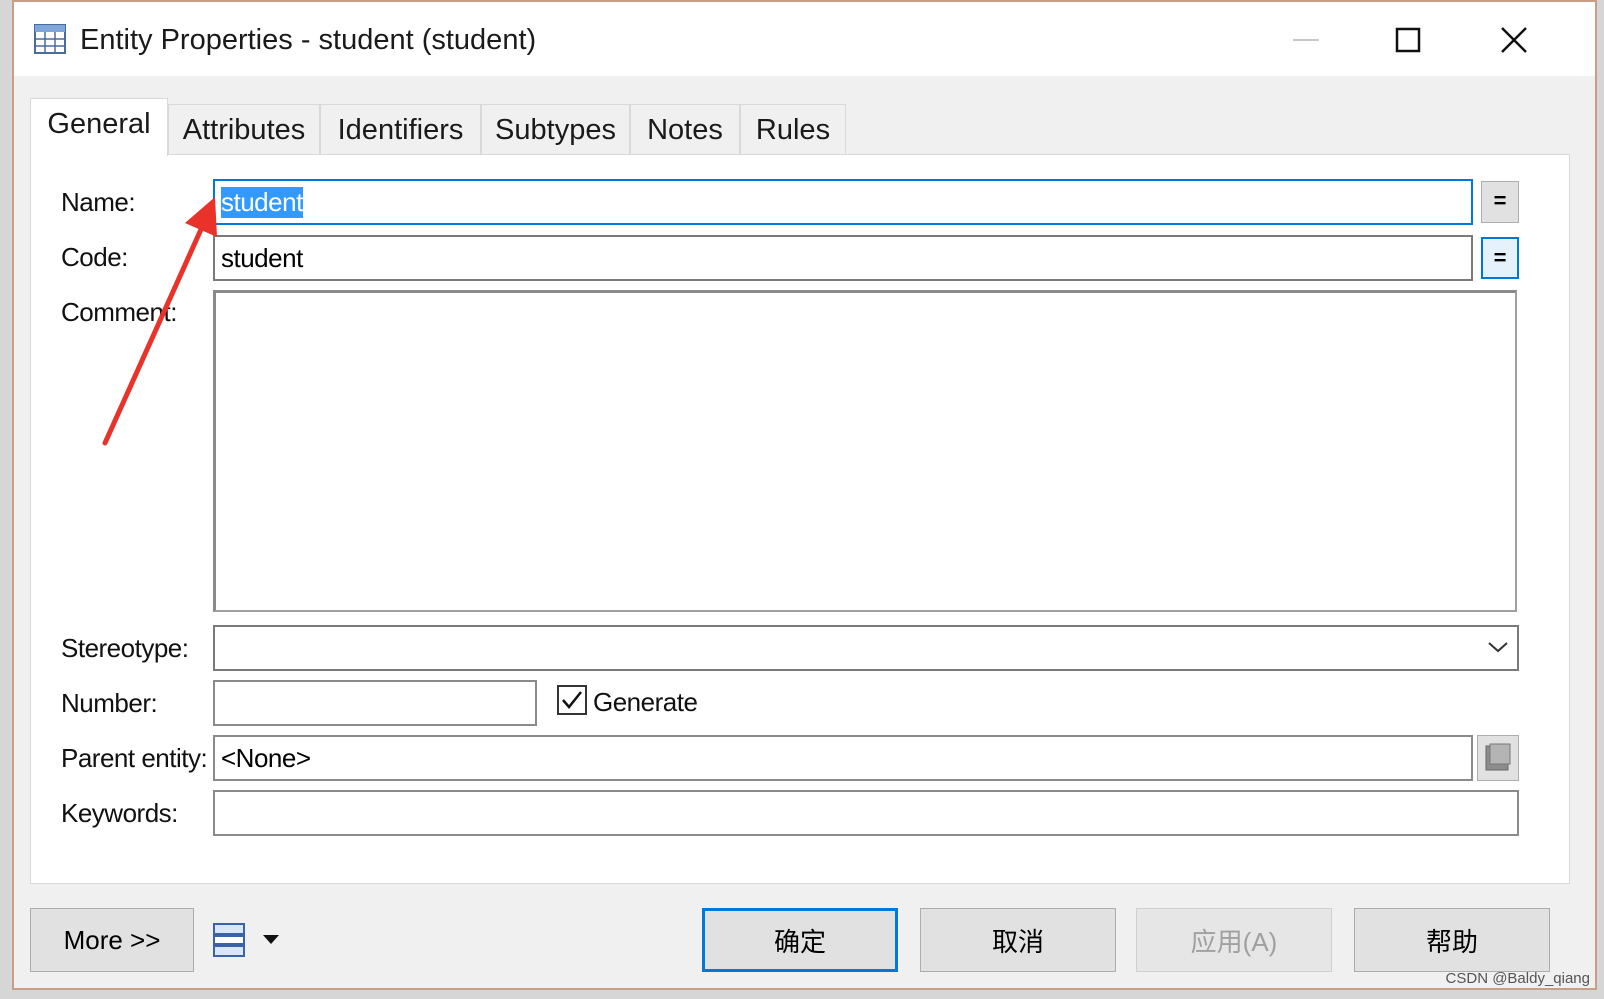  What do you see at coordinates (50, 39) in the screenshot?
I see `table-icon` at bounding box center [50, 39].